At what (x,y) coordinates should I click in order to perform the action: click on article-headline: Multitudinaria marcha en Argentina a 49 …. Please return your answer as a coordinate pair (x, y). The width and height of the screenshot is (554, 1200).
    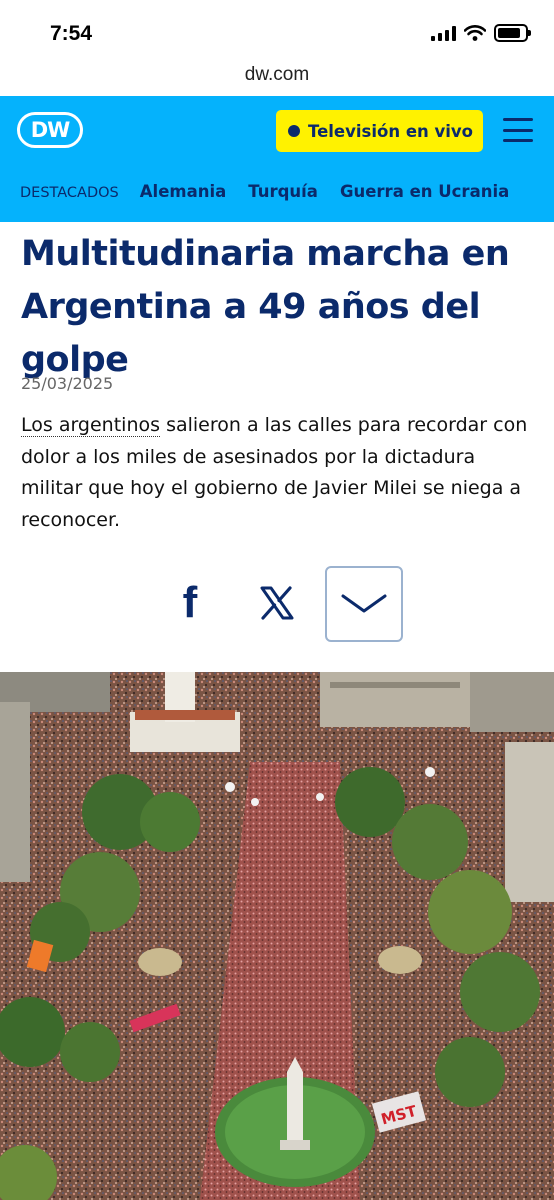
    Looking at the image, I should click on (265, 307).